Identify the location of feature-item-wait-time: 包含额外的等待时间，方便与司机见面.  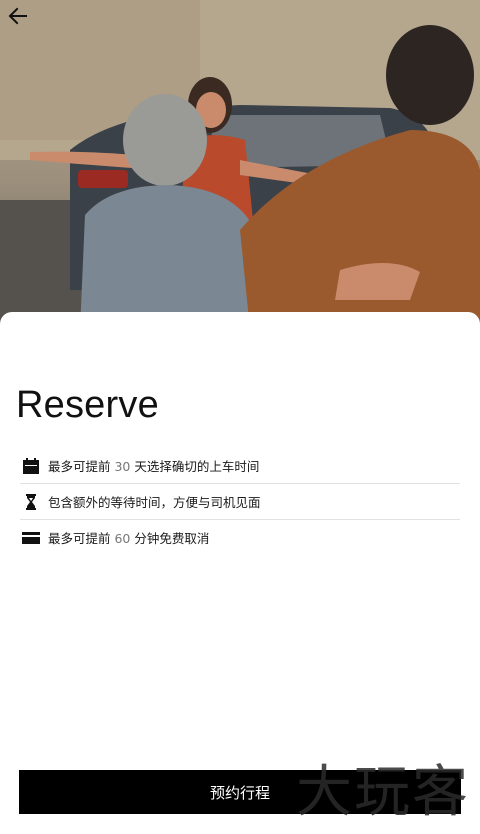
(240, 502).